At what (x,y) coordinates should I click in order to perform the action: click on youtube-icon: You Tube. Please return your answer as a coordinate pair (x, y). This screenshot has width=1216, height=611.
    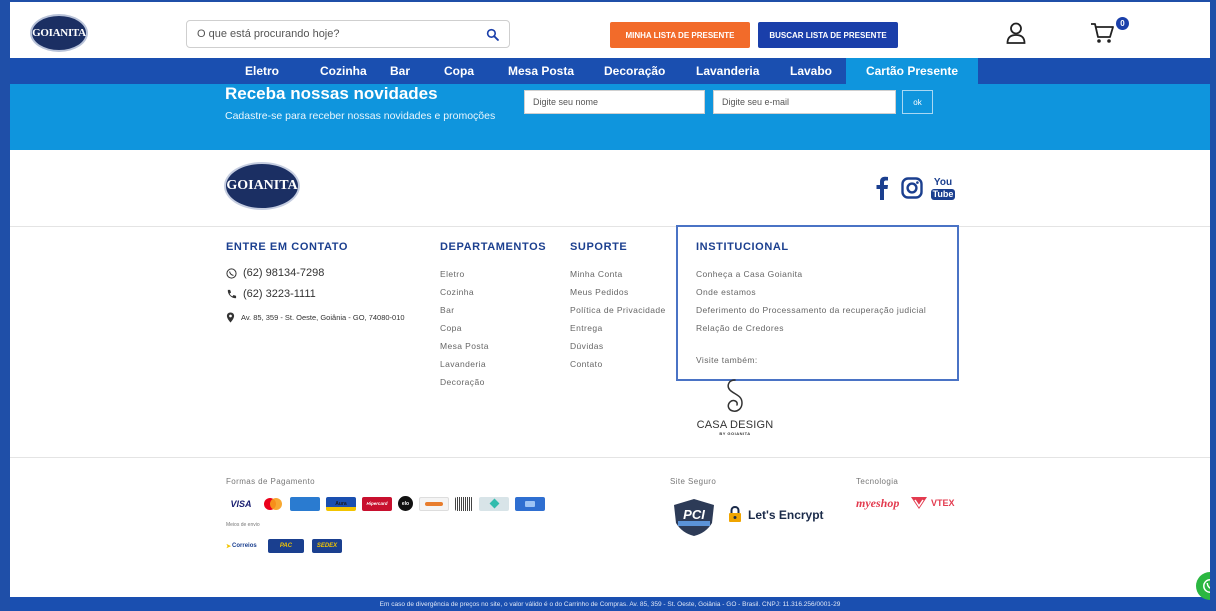
    Looking at the image, I should click on (943, 189).